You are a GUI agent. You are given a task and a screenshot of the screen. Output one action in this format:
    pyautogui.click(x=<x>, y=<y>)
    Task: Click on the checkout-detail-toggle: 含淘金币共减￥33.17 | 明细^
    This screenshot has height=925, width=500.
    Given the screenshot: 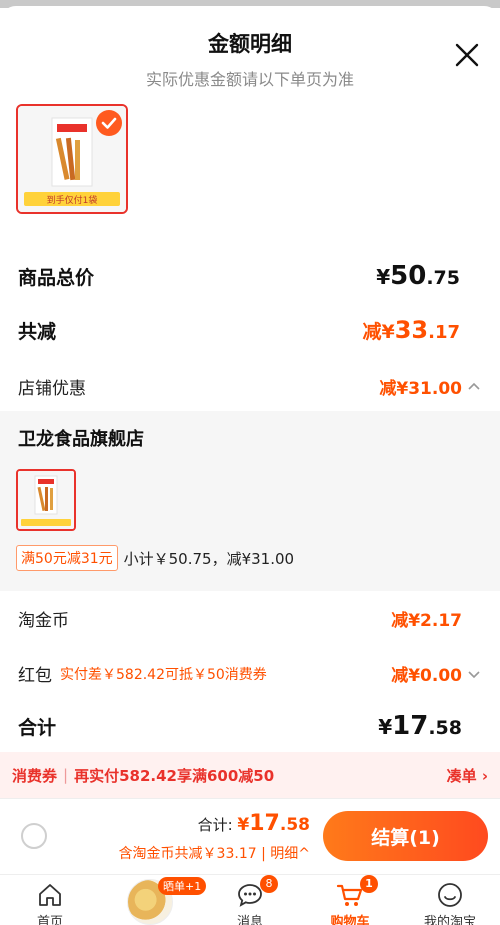 What is the action you would take?
    pyautogui.click(x=214, y=853)
    